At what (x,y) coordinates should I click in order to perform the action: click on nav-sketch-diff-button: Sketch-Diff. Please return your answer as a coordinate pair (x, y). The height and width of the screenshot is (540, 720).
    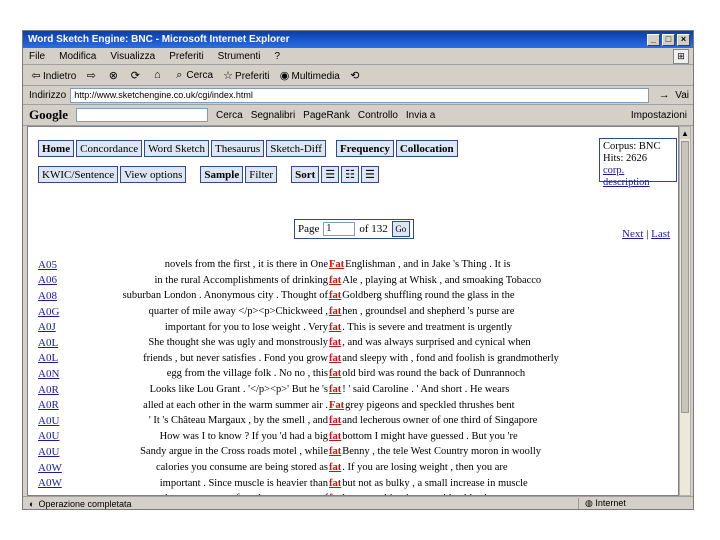
    Looking at the image, I should click on (296, 148).